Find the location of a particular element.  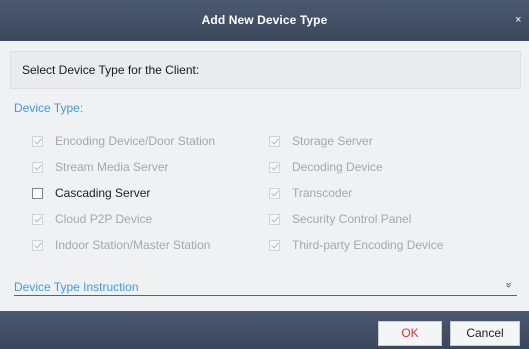

checkbox-cascading-server: Cascading Server is located at coordinates (91, 193).